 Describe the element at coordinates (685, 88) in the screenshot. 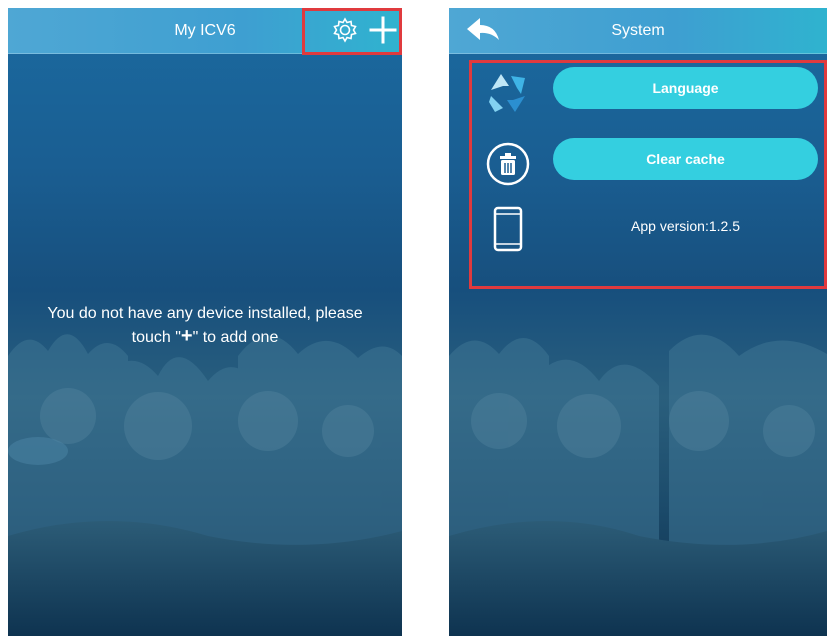

I see `language-button: Language` at that location.